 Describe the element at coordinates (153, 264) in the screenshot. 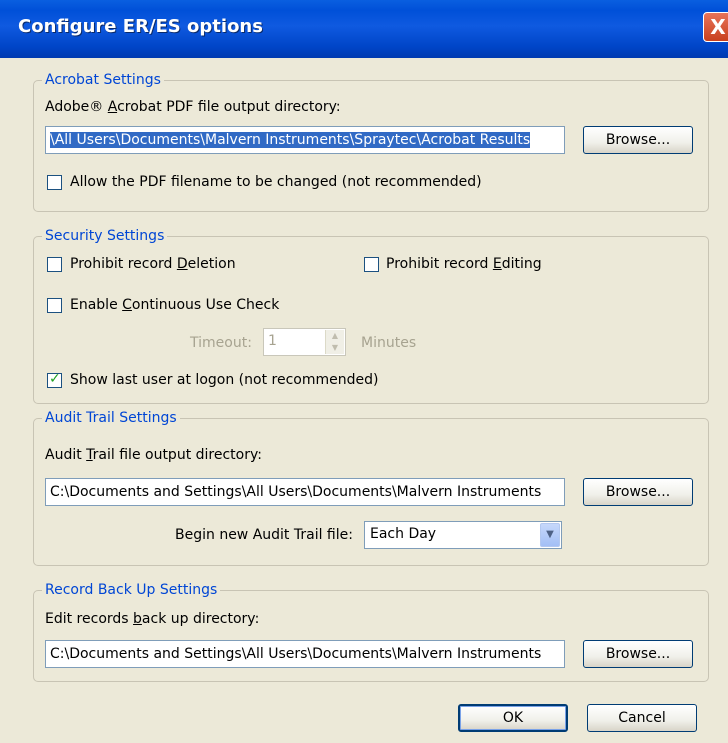

I see `prohibit-deletion-label: Prohibit record Deletion` at that location.